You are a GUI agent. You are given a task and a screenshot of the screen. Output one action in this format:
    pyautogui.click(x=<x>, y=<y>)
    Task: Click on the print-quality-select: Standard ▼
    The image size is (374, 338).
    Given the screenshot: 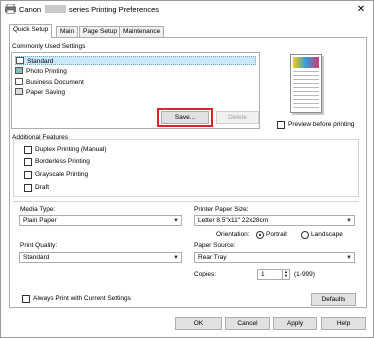 What is the action you would take?
    pyautogui.click(x=100, y=257)
    